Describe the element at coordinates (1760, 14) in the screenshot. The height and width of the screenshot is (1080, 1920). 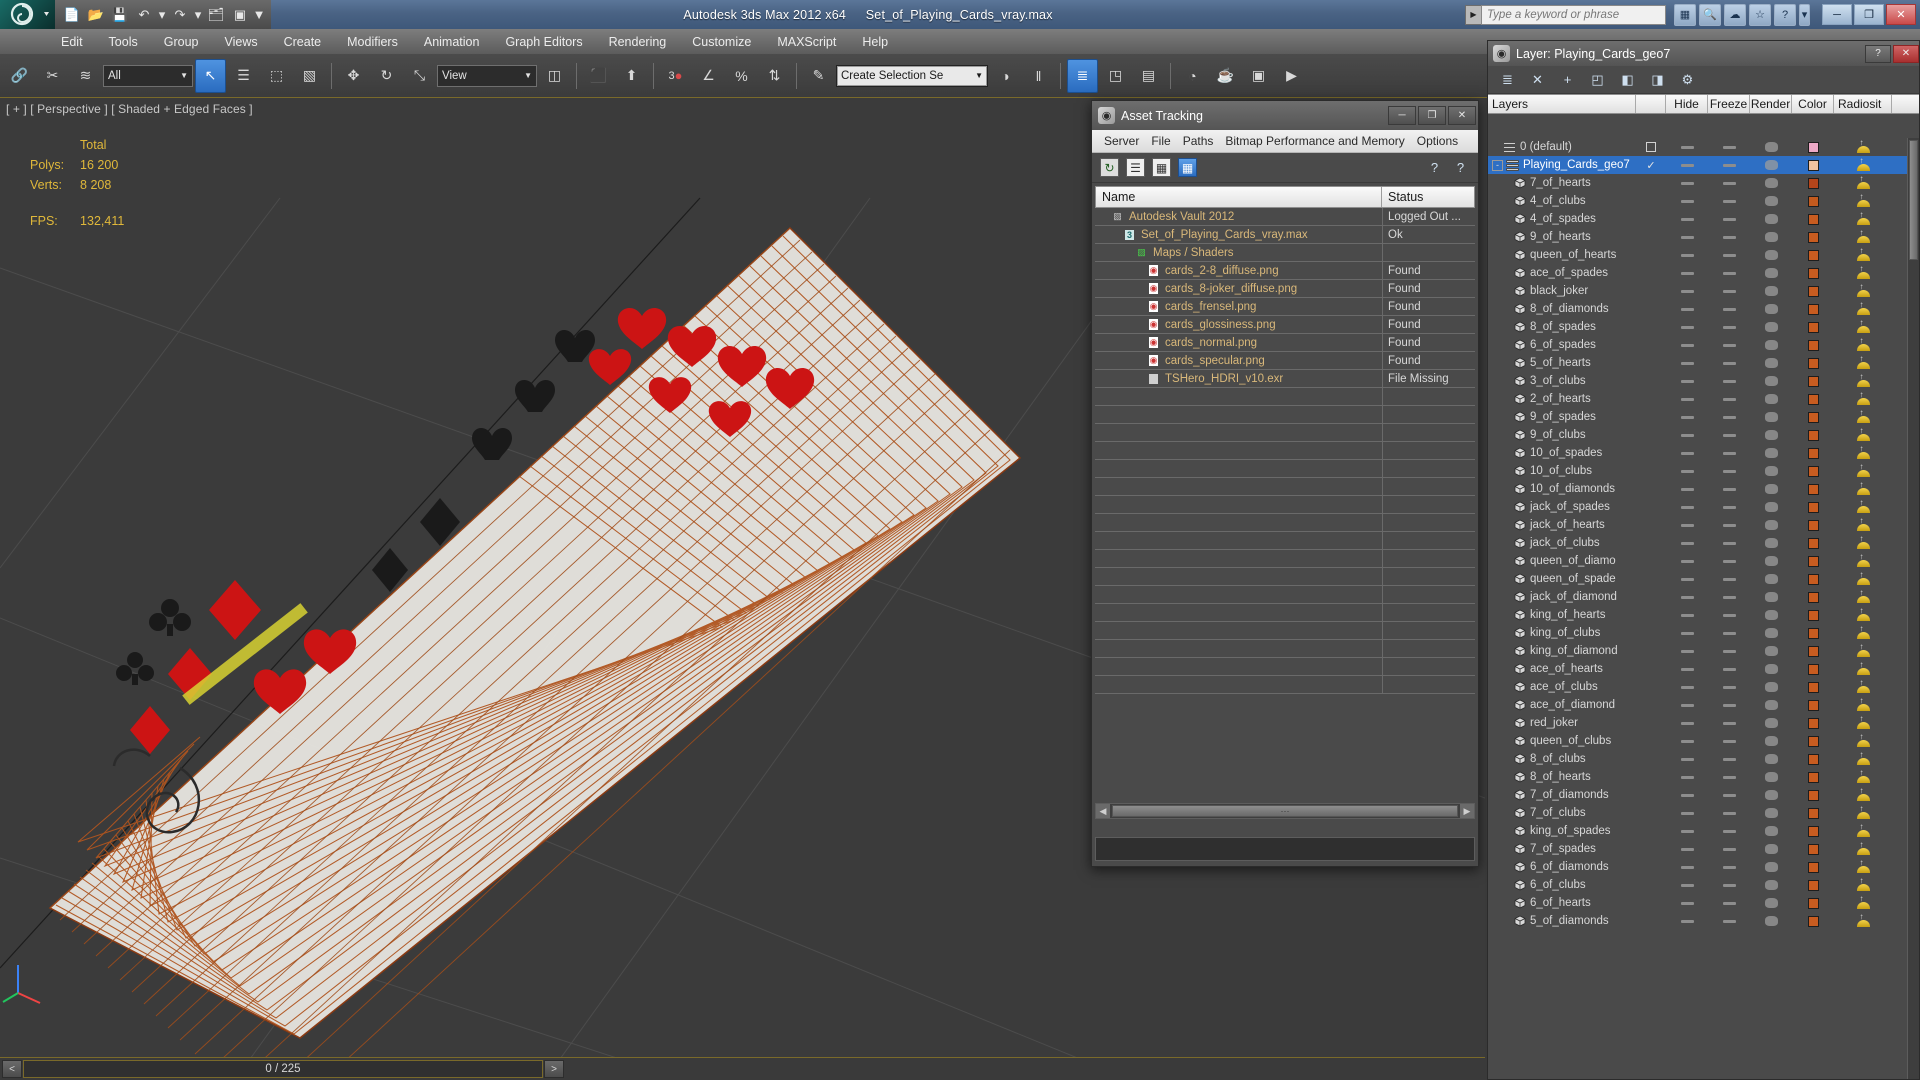
I see `favorites-icon: ☆` at that location.